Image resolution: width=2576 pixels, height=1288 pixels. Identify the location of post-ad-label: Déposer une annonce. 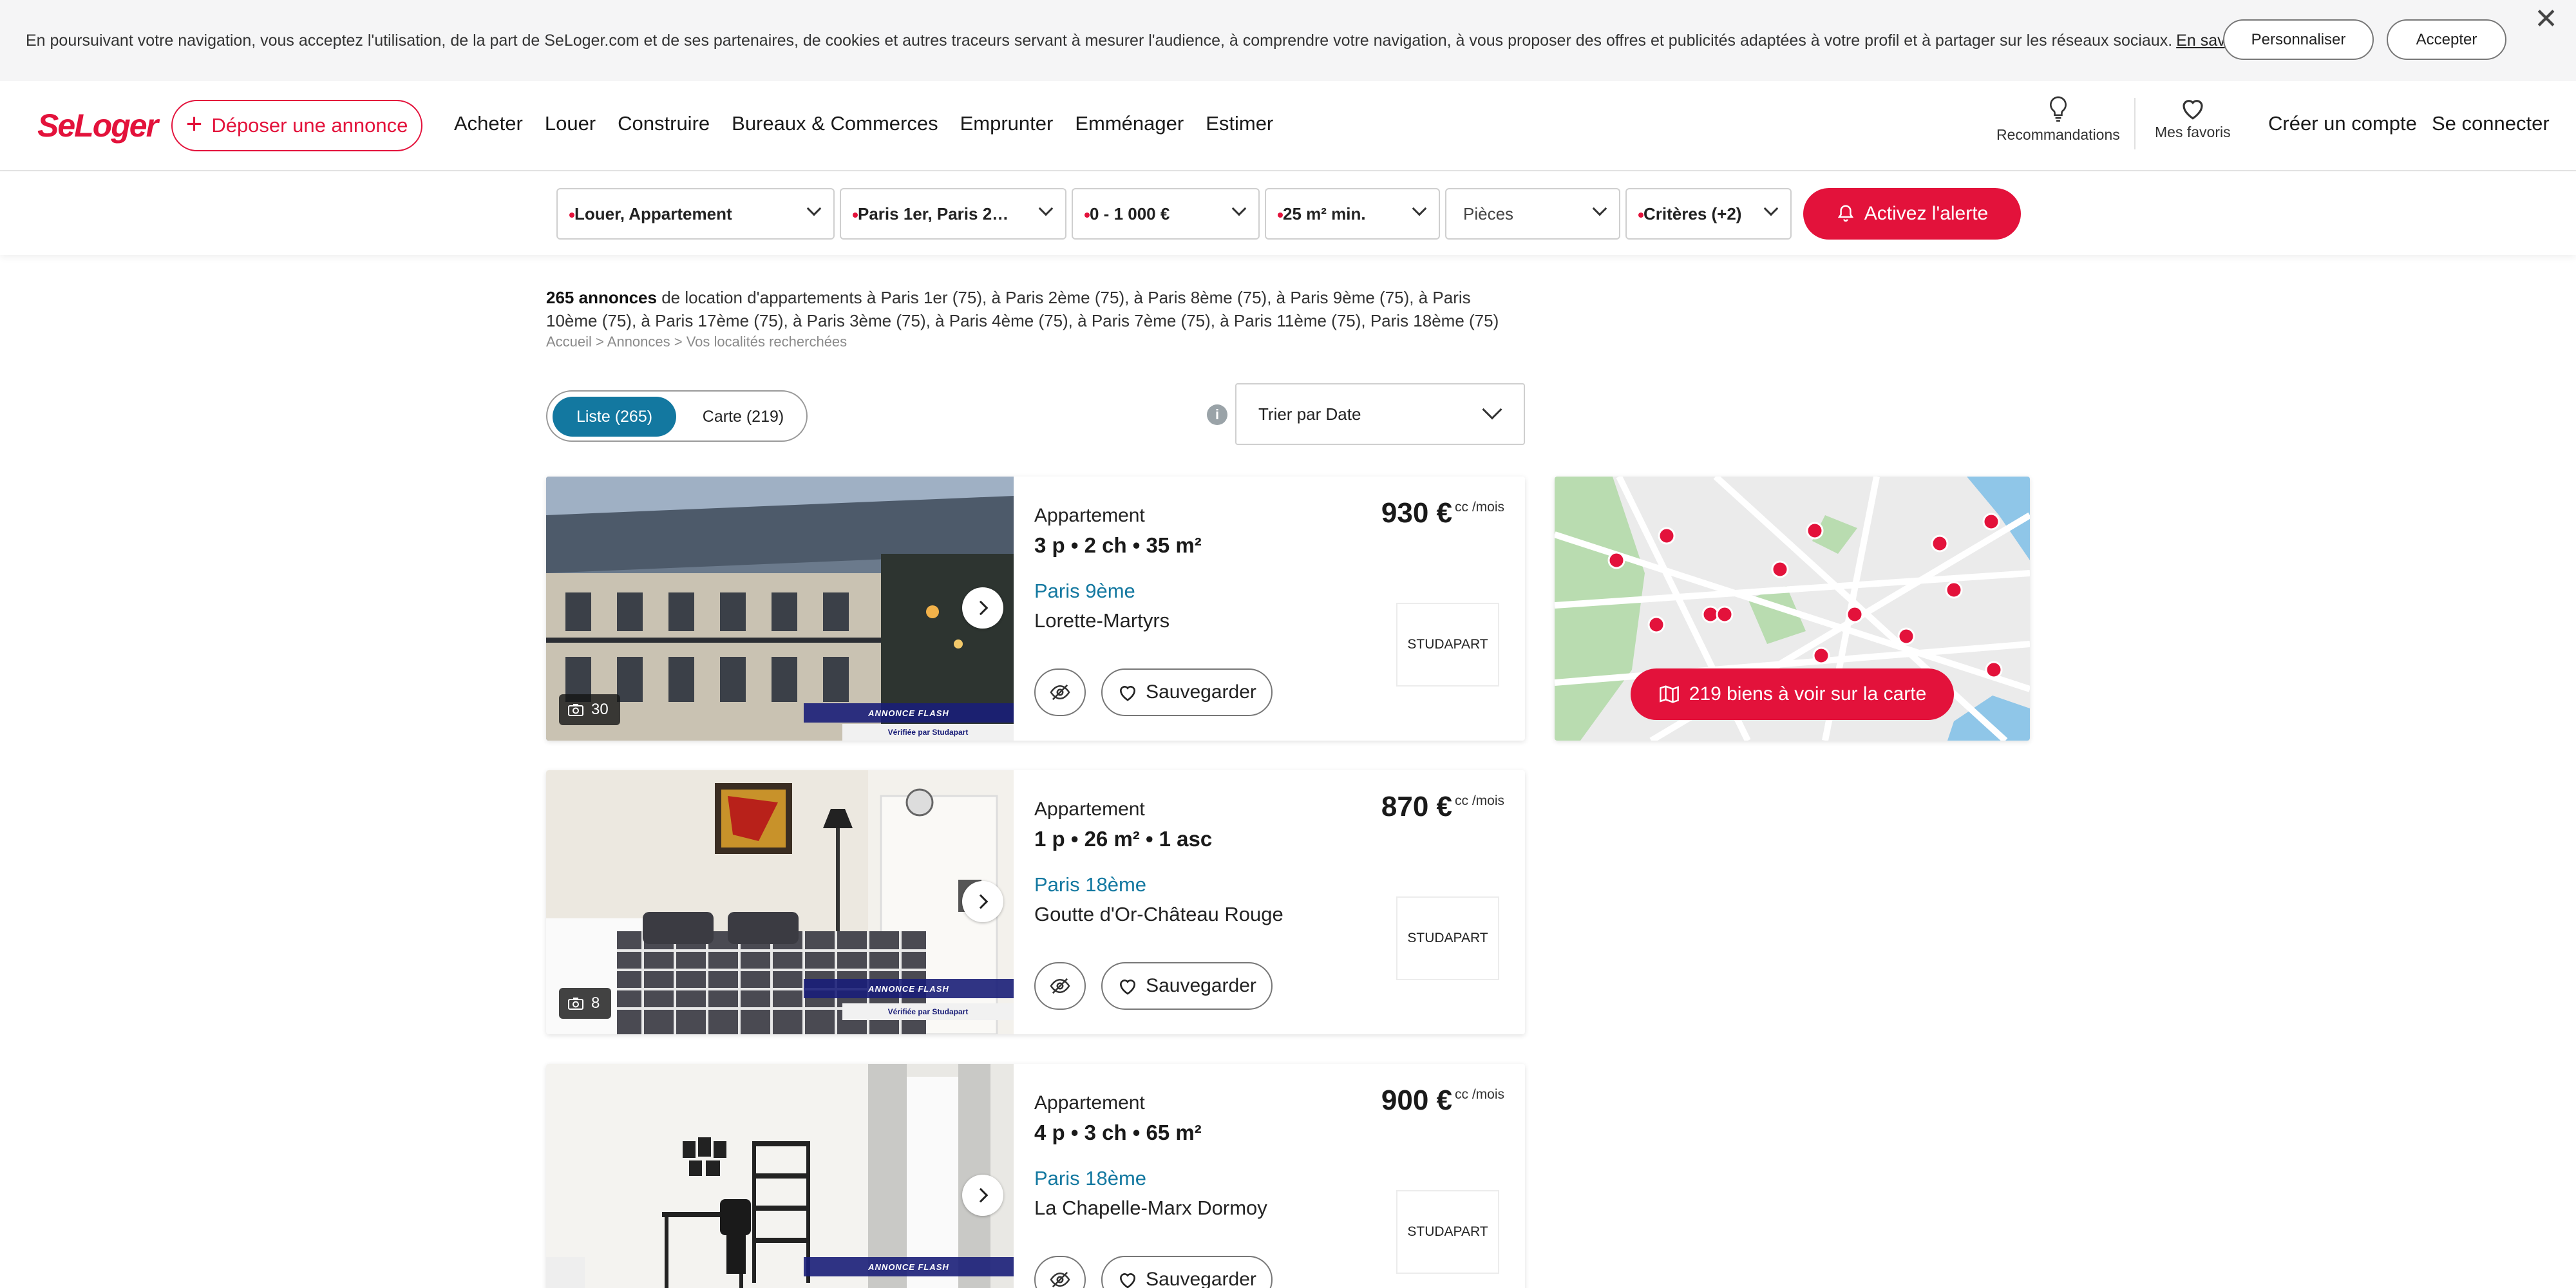
(309, 125).